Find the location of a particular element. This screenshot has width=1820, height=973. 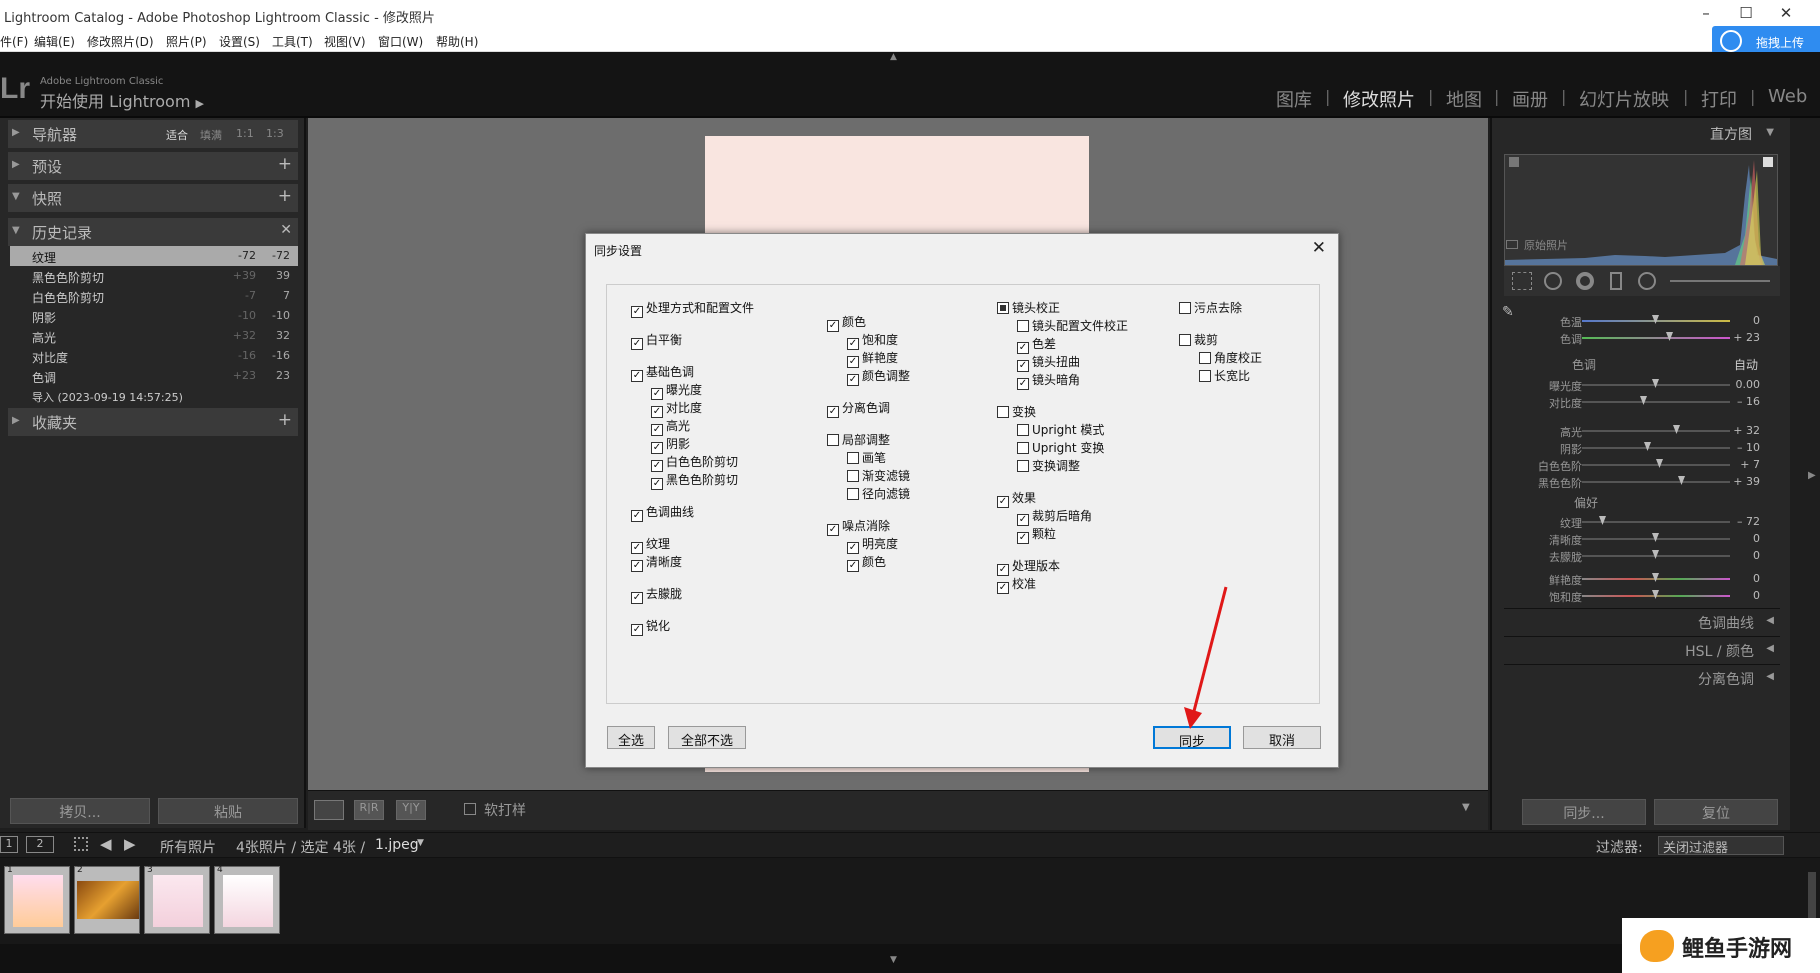

slider-value: – 72 is located at coordinates (1748, 521).